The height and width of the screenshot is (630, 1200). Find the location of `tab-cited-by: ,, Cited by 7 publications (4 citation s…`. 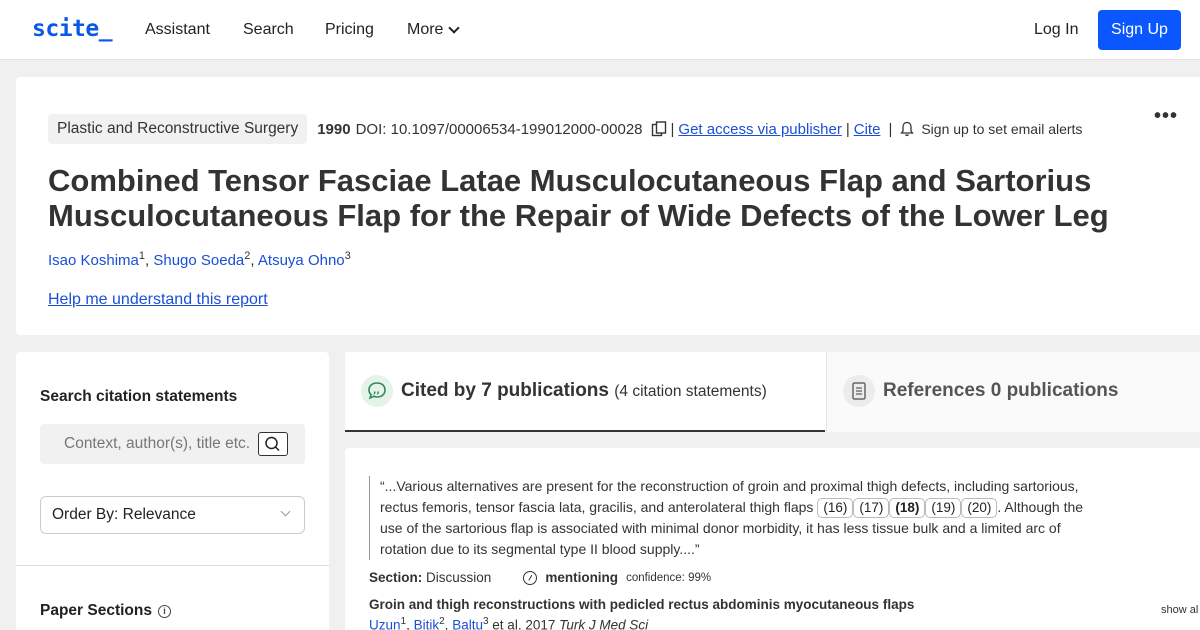

tab-cited-by: ,, Cited by 7 publications (4 citation s… is located at coordinates (585, 392).